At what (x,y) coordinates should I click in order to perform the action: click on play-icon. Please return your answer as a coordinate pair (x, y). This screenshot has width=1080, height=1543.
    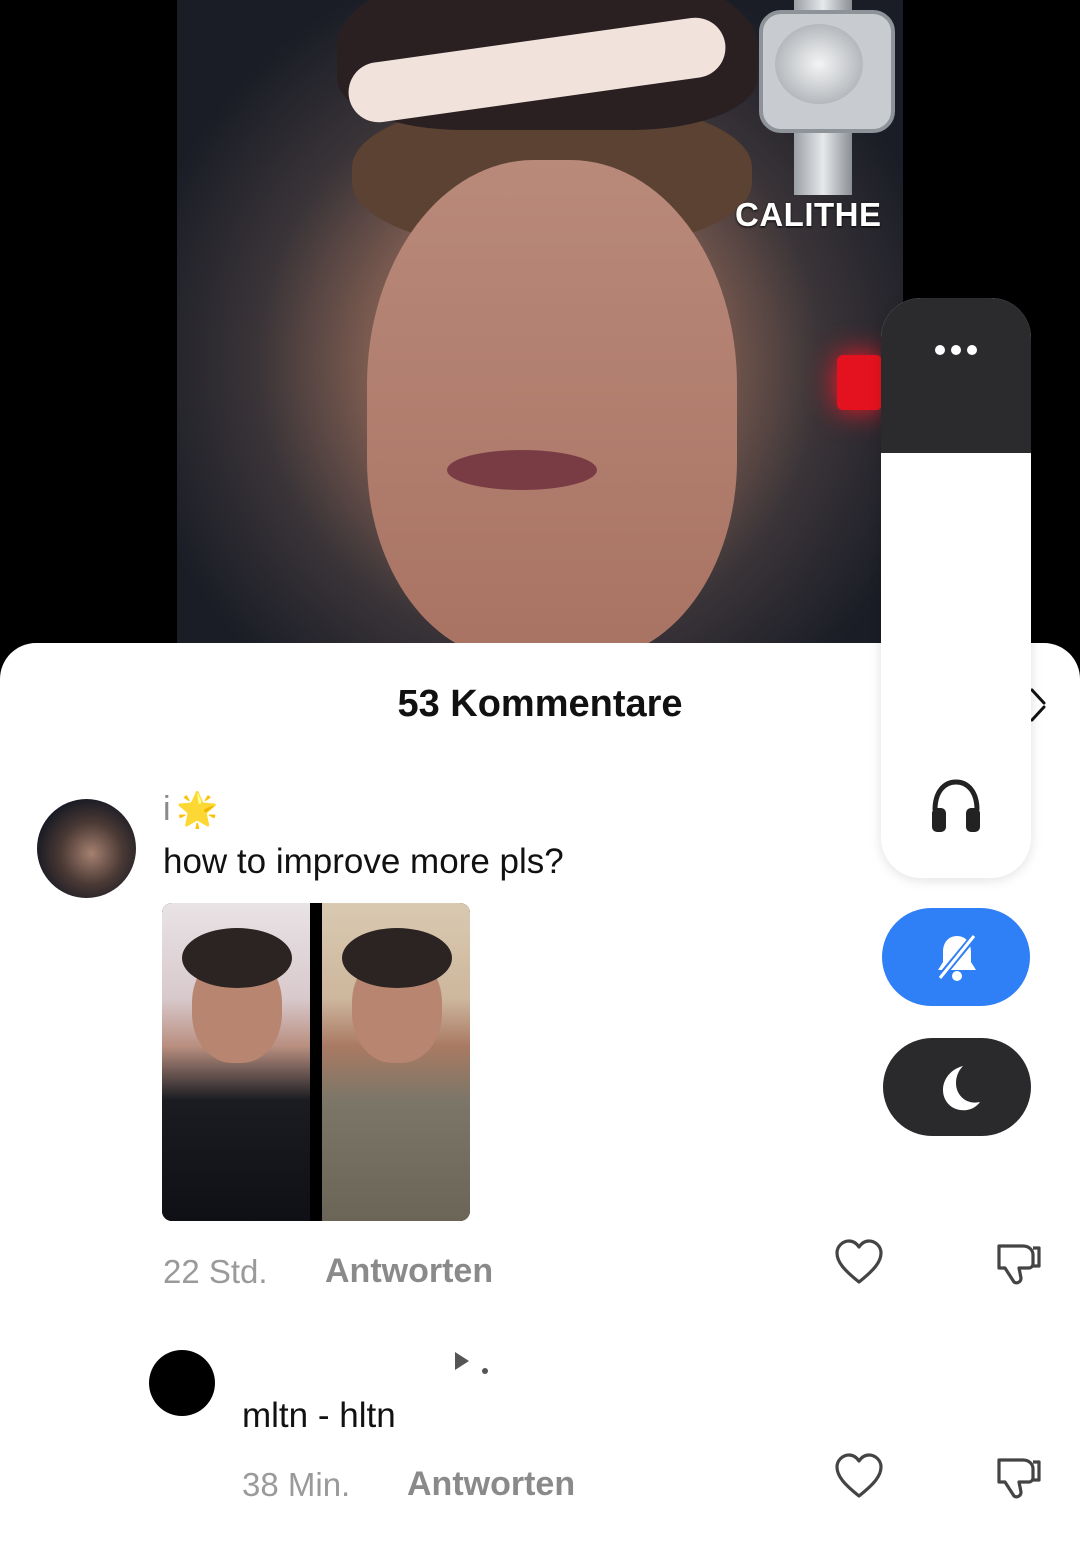
    Looking at the image, I should click on (462, 1361).